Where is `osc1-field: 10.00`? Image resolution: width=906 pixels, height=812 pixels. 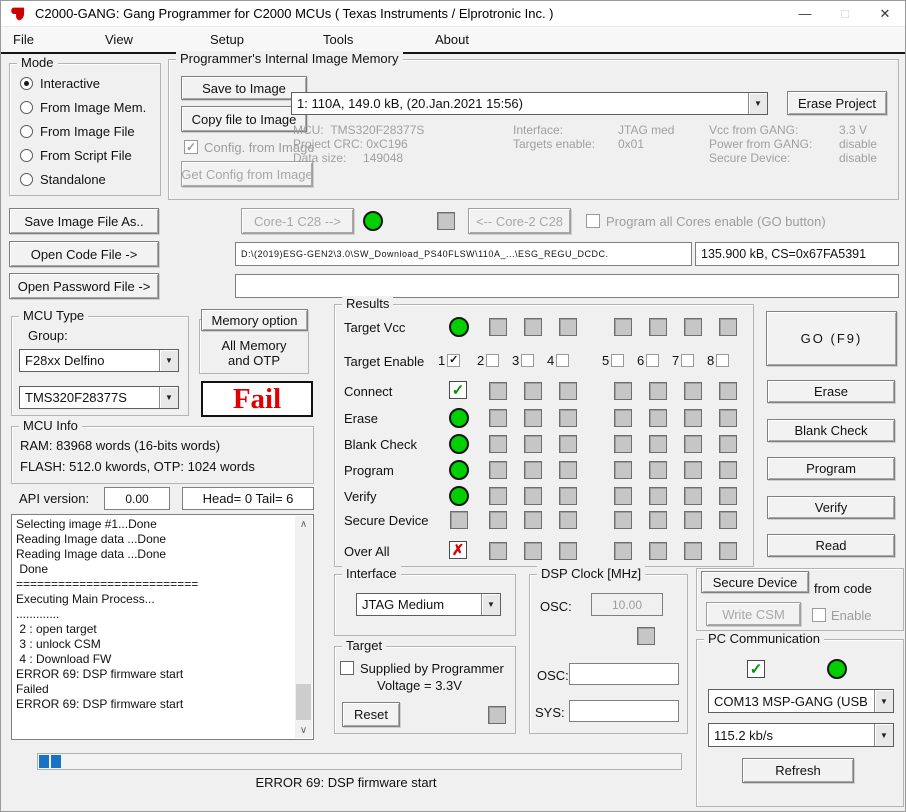 osc1-field: 10.00 is located at coordinates (627, 604).